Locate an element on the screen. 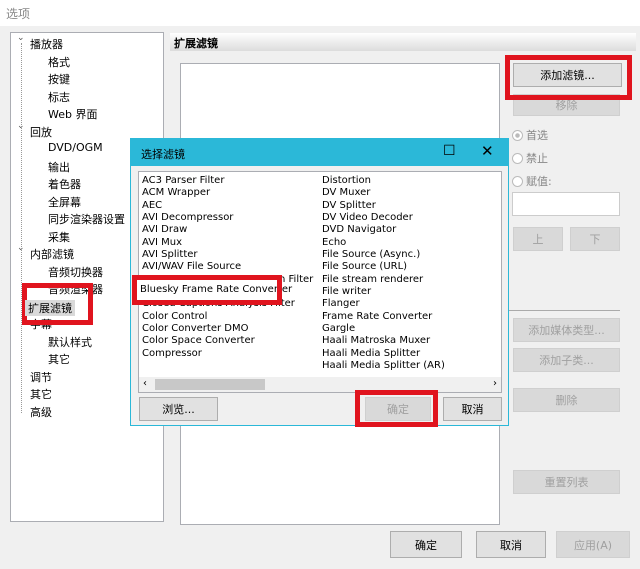  filter-item: Flanger is located at coordinates (383, 304).